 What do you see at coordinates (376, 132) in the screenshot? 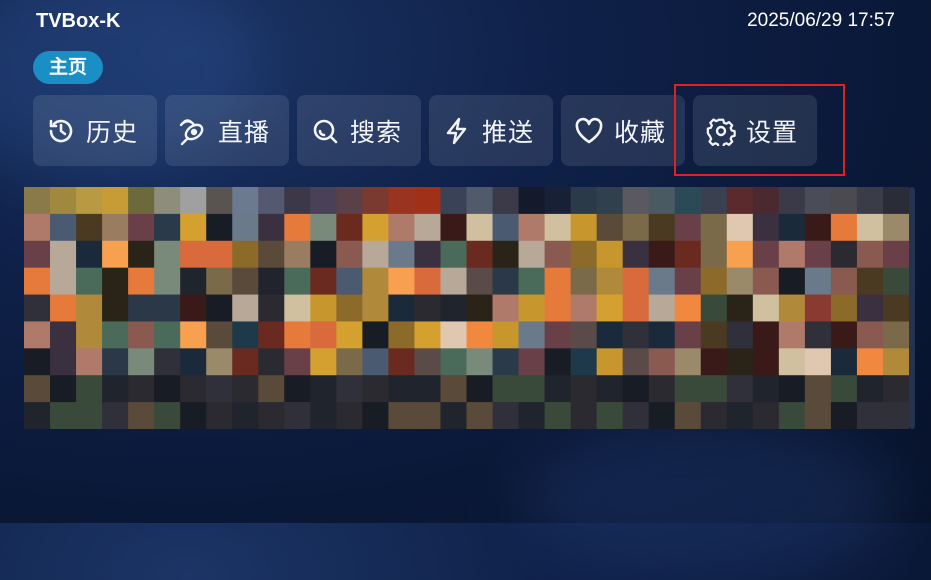
I see `menu-item-label: 搜索` at bounding box center [376, 132].